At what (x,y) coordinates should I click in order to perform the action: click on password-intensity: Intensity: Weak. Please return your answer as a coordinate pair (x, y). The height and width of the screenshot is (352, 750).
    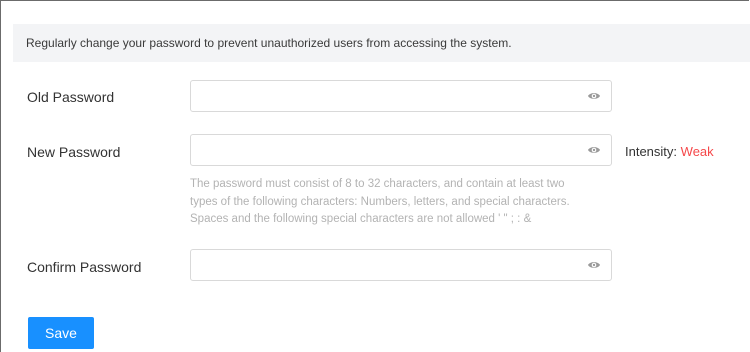
    Looking at the image, I should click on (669, 151).